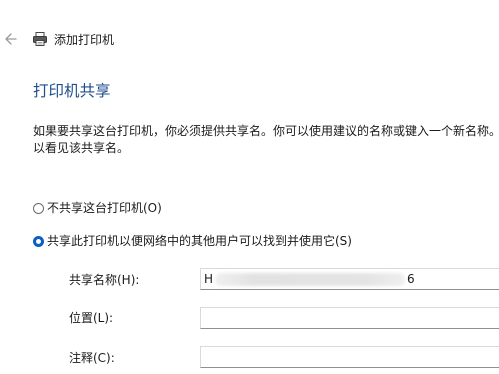  What do you see at coordinates (11, 39) in the screenshot?
I see `back-arrow-icon` at bounding box center [11, 39].